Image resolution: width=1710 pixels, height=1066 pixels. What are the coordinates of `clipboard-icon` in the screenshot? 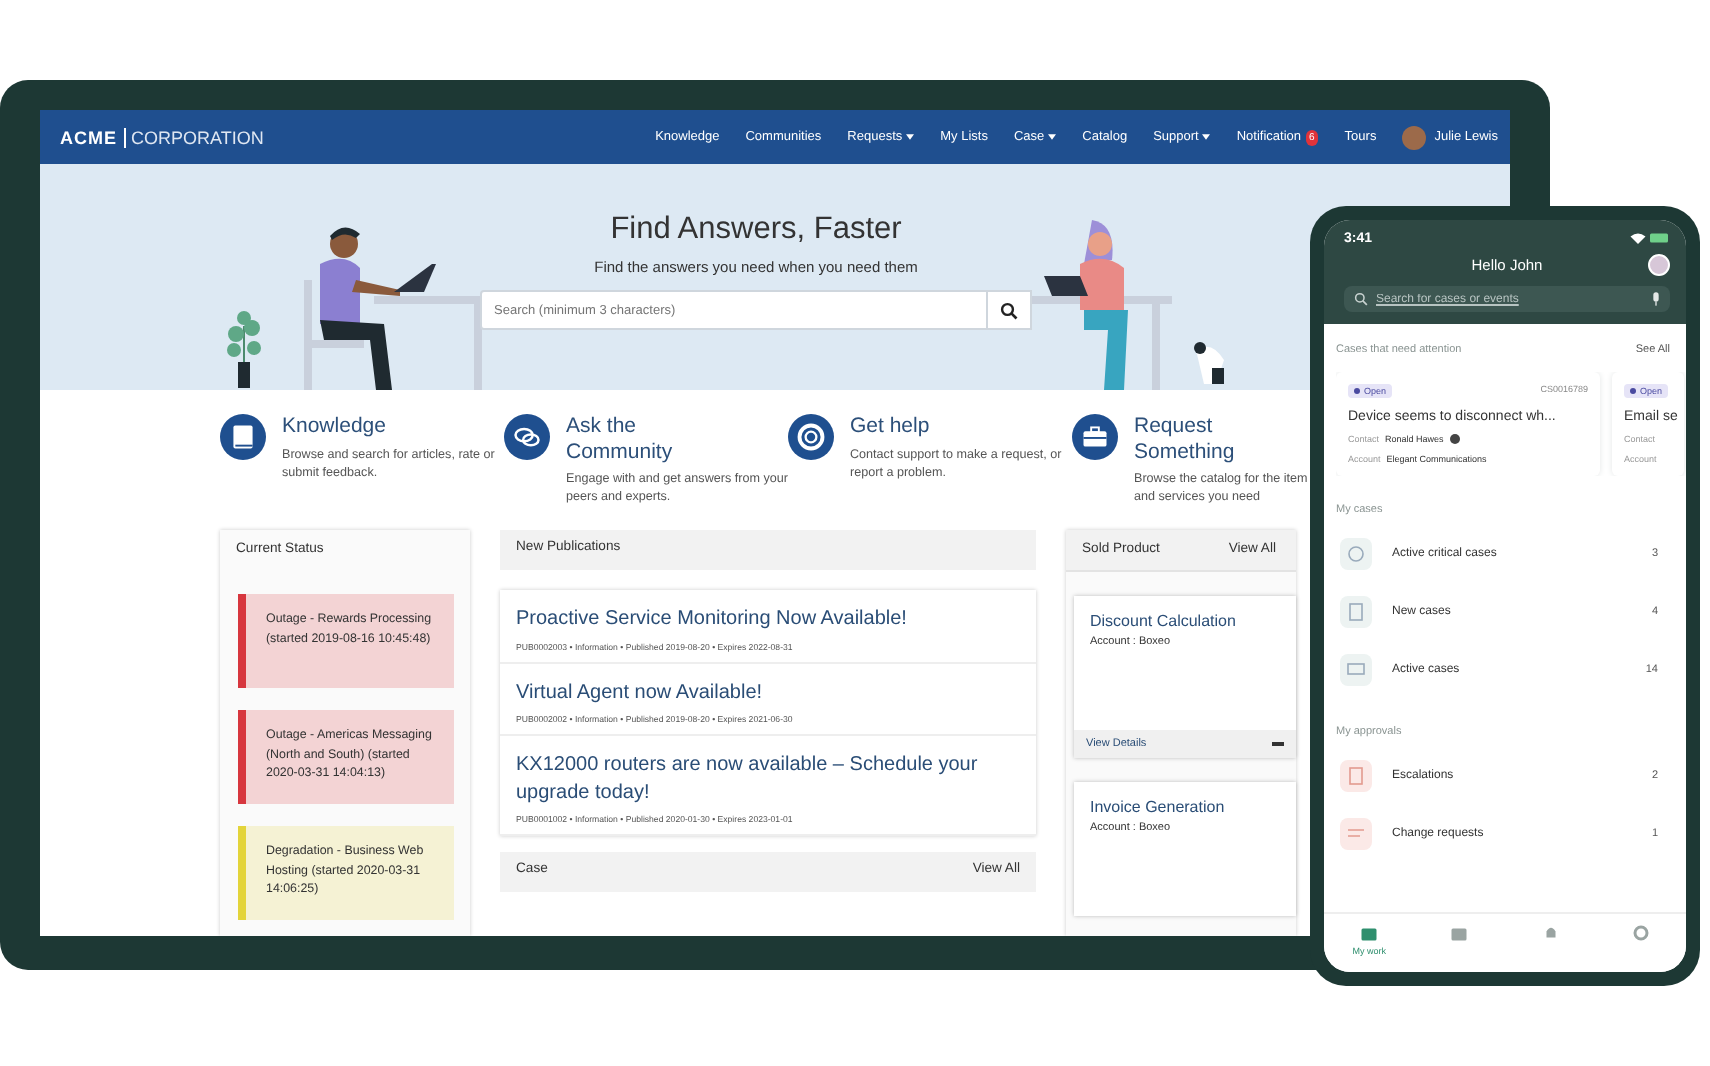 It's located at (1356, 611).